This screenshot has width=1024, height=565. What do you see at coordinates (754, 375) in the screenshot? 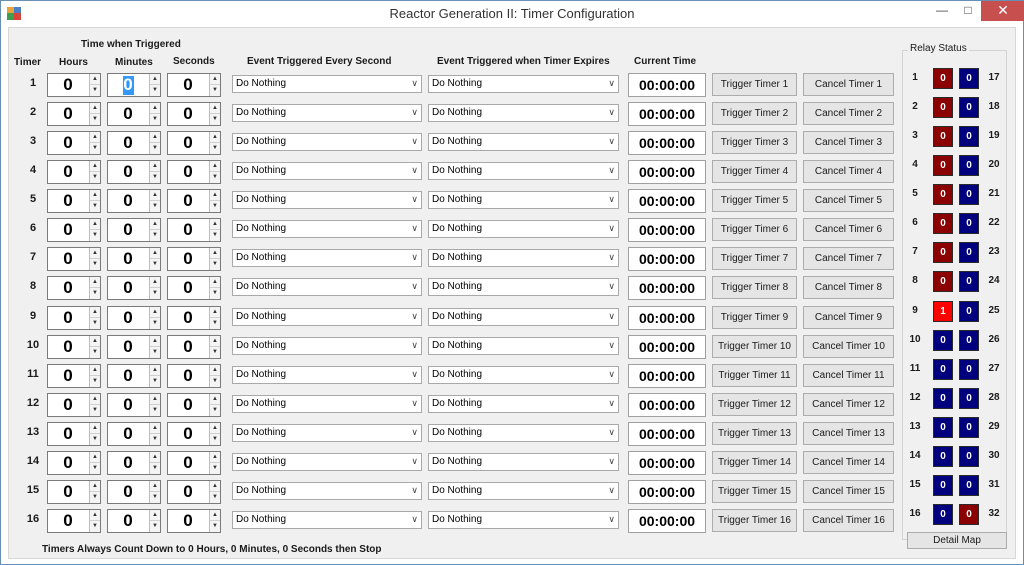
I see `trigger-timer-button: Trigger Timer 11` at bounding box center [754, 375].